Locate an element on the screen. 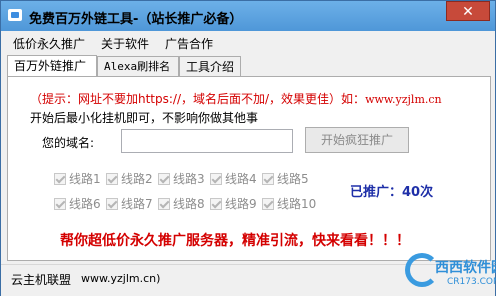 The width and height of the screenshot is (496, 296). route-checkbox: 线路5 is located at coordinates (285, 178).